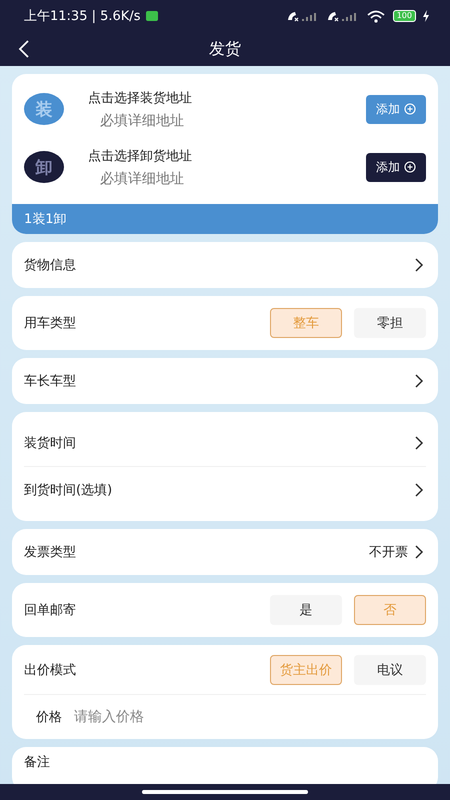  I want to click on option-button: 电议, so click(390, 669).